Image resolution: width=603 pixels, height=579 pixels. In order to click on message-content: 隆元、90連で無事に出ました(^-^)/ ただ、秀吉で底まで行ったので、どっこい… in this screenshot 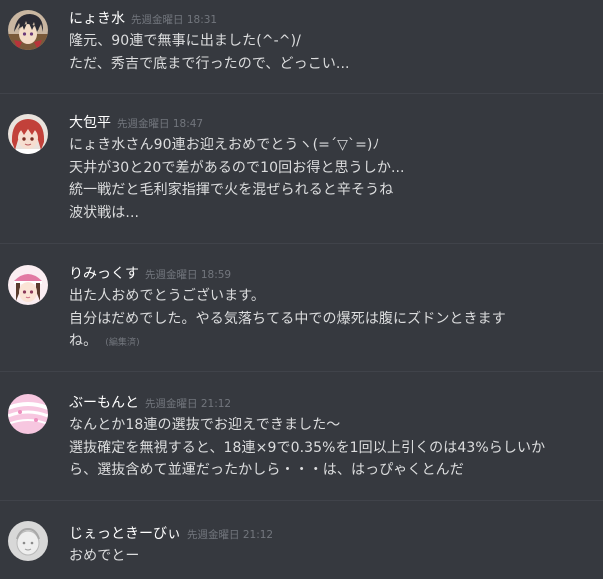, I will do `click(325, 52)`.